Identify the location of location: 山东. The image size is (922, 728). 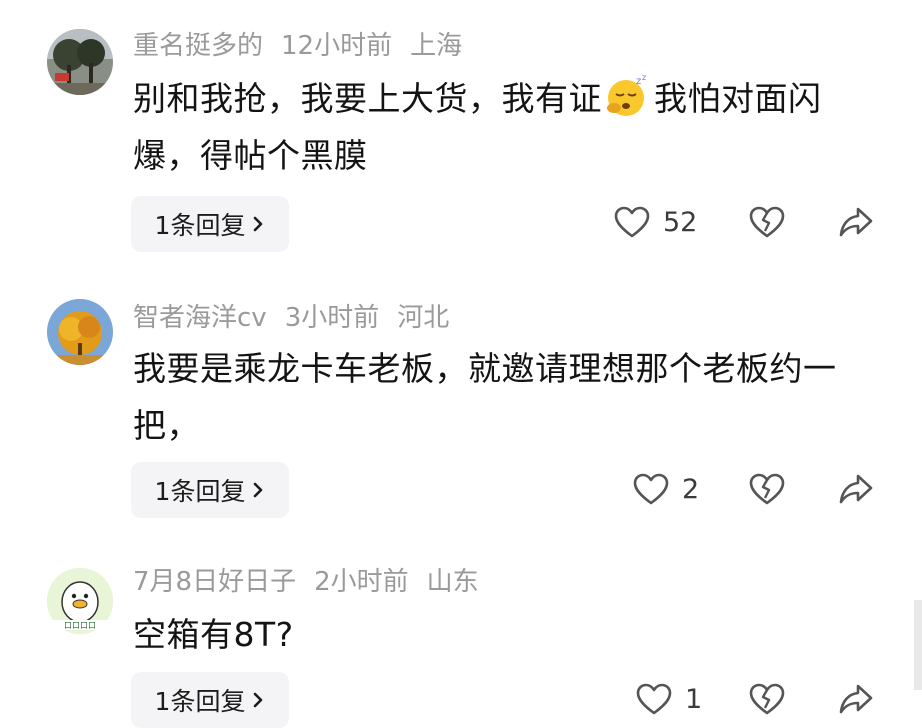
(452, 582).